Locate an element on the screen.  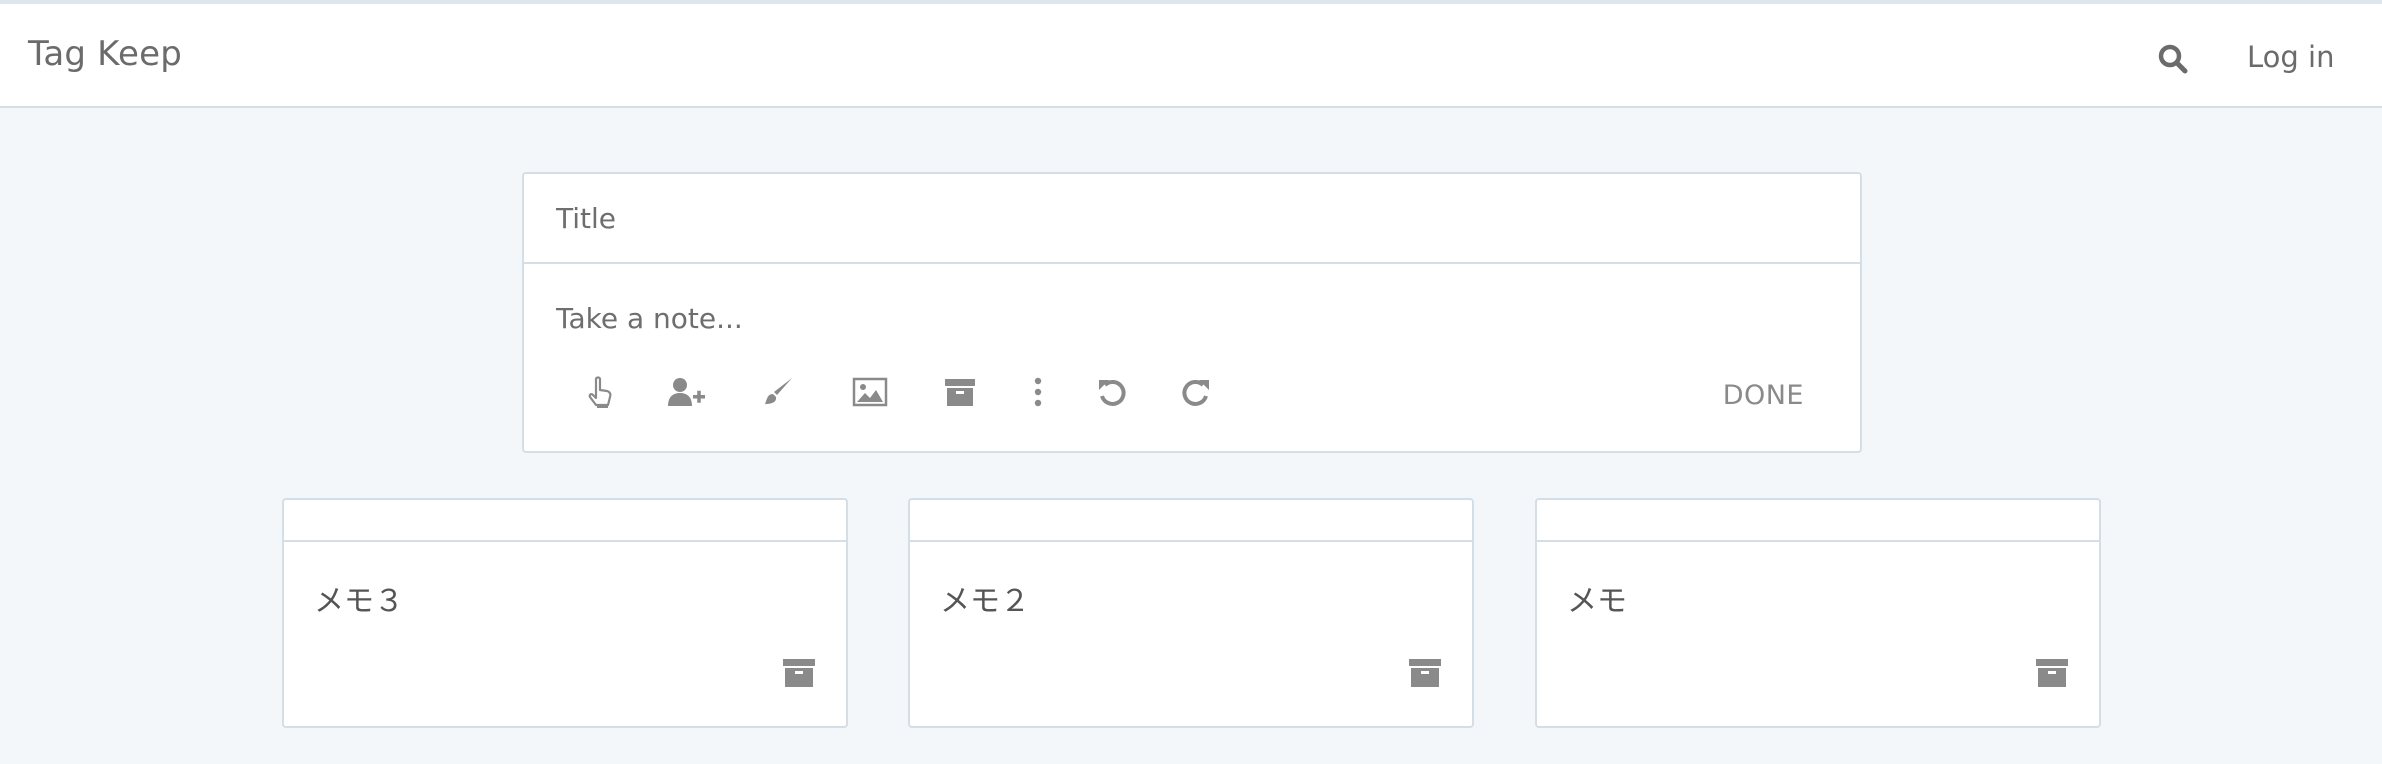
title-row is located at coordinates (1192, 219).